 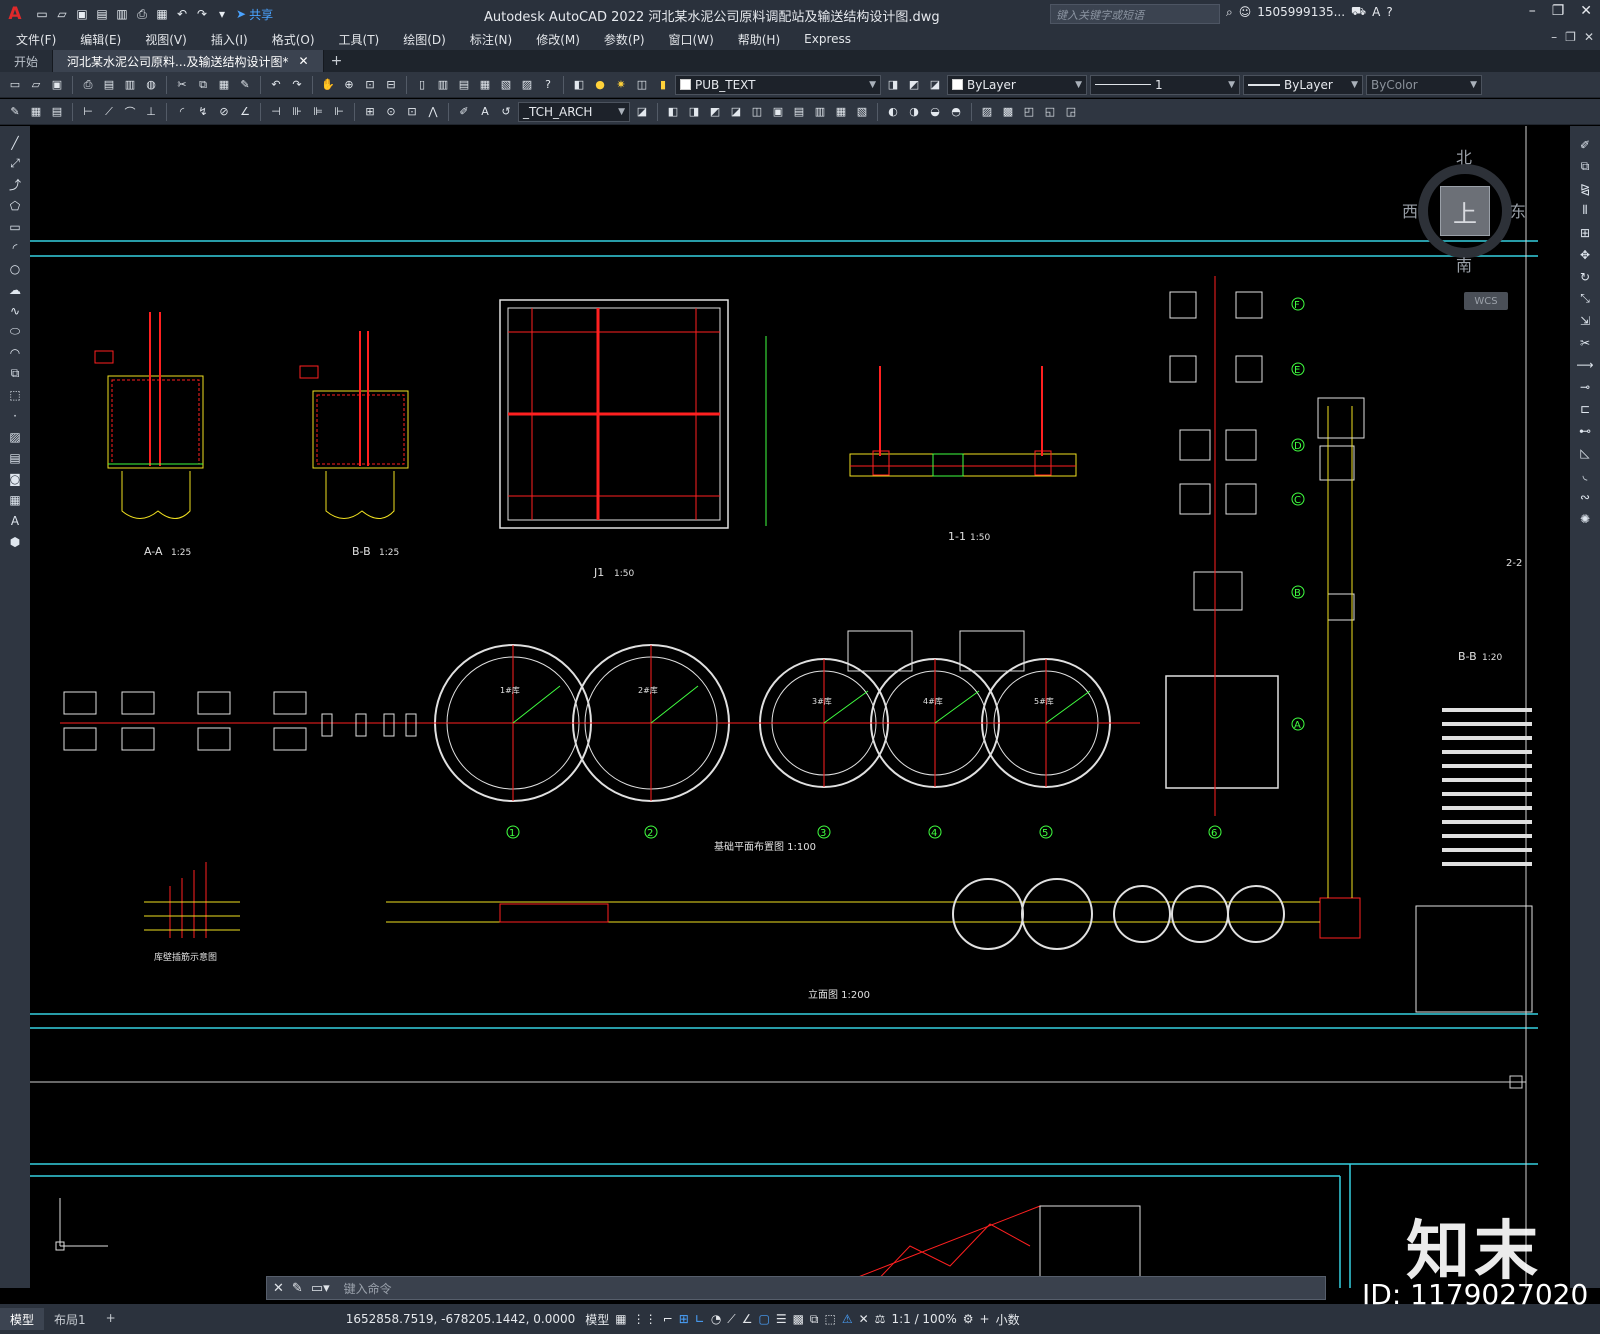 What do you see at coordinates (579, 85) in the screenshot?
I see `layer-properties-icon: ◧` at bounding box center [579, 85].